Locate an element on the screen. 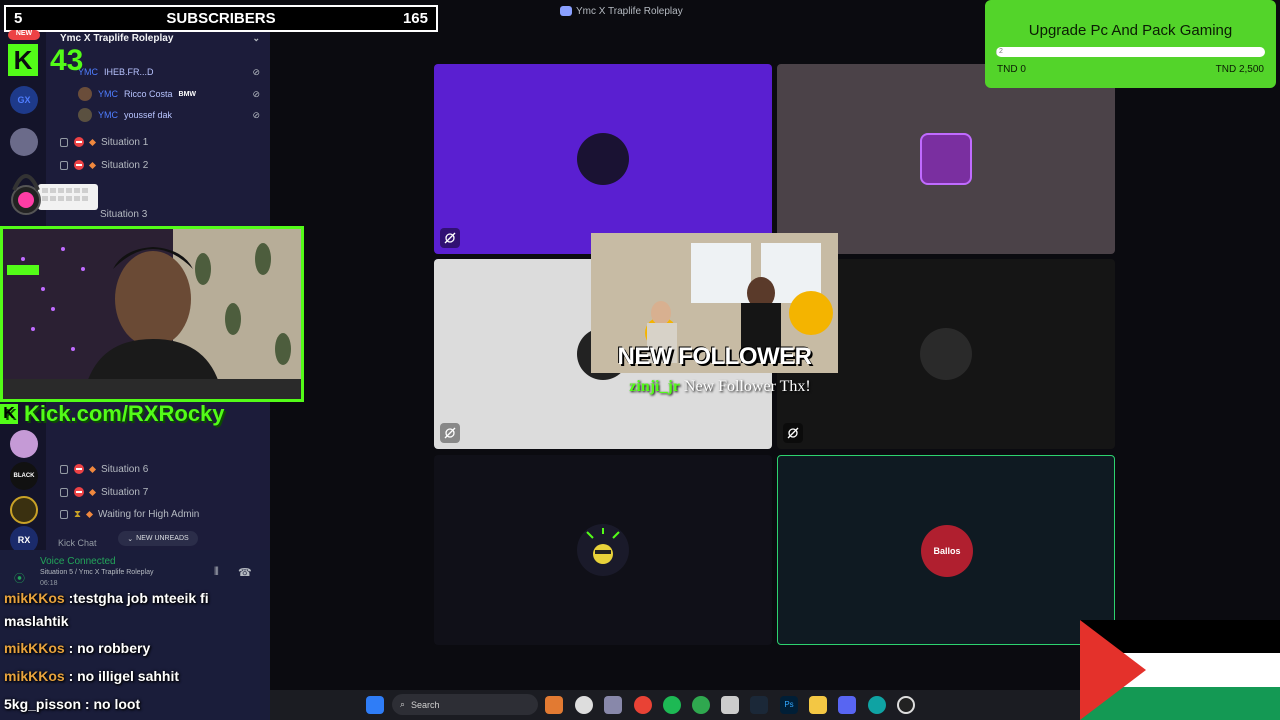 The width and height of the screenshot is (1280, 720). subscribers-label: SUBSCRIBERS is located at coordinates (221, 18).